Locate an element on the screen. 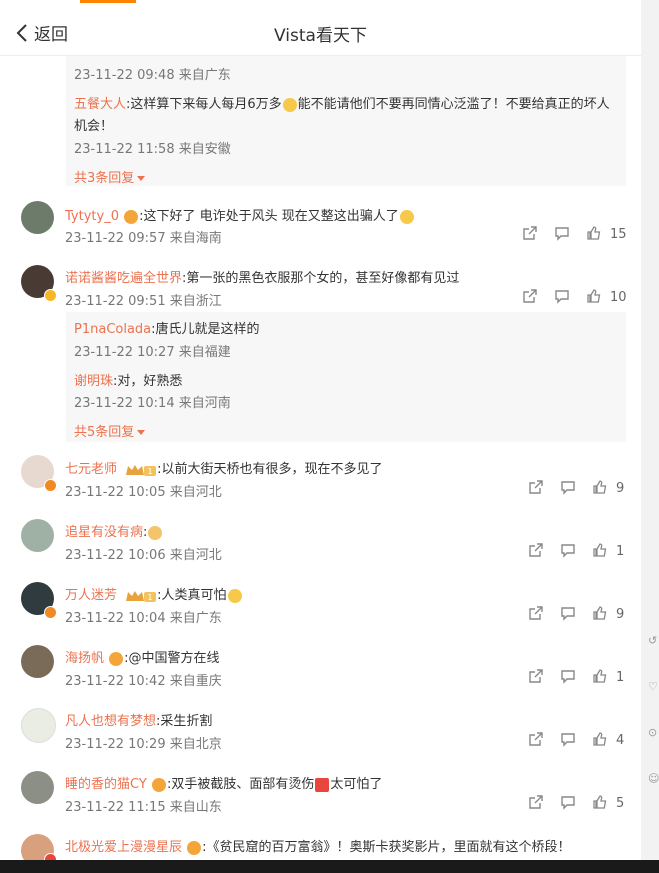  reply-meta: 23-11-22 10:27 来自福建 is located at coordinates (152, 352).